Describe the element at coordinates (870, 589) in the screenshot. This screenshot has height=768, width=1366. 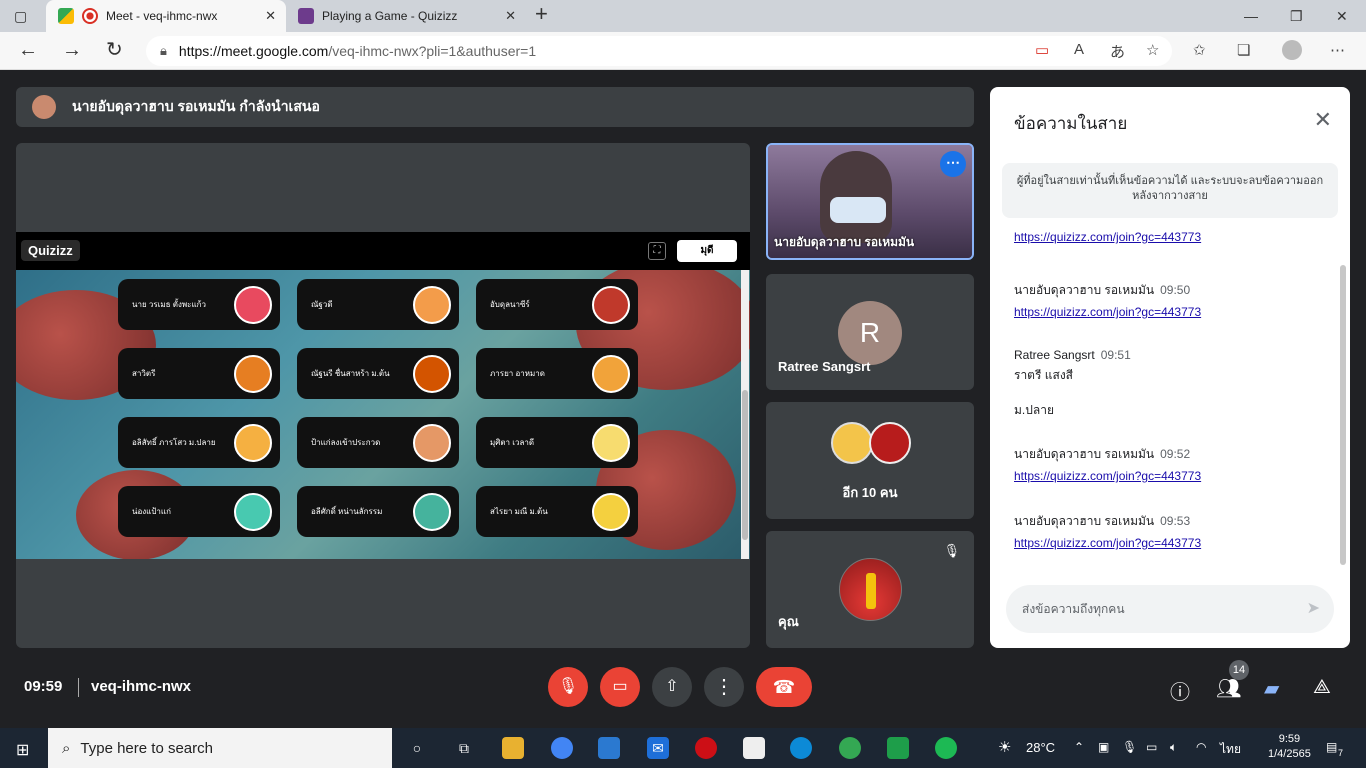
I see `tile-self: 🎙︎ คุณ` at that location.